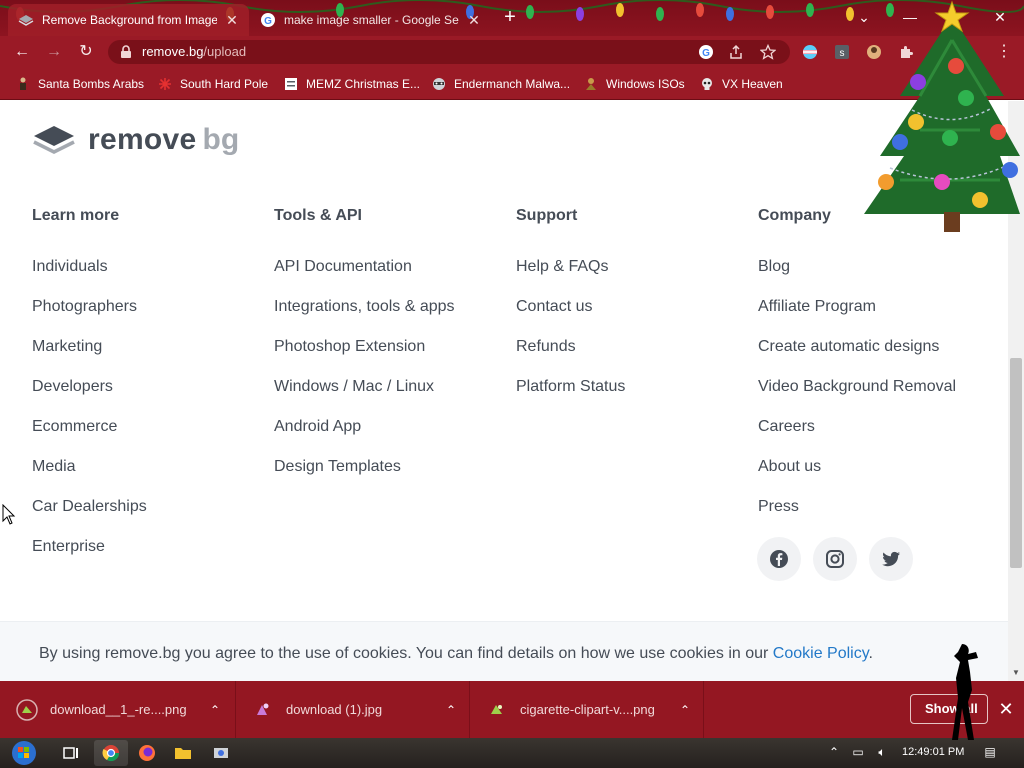  I want to click on bookmark-santa-bombs-arabs: Santa Bombs Arabs, so click(80, 84).